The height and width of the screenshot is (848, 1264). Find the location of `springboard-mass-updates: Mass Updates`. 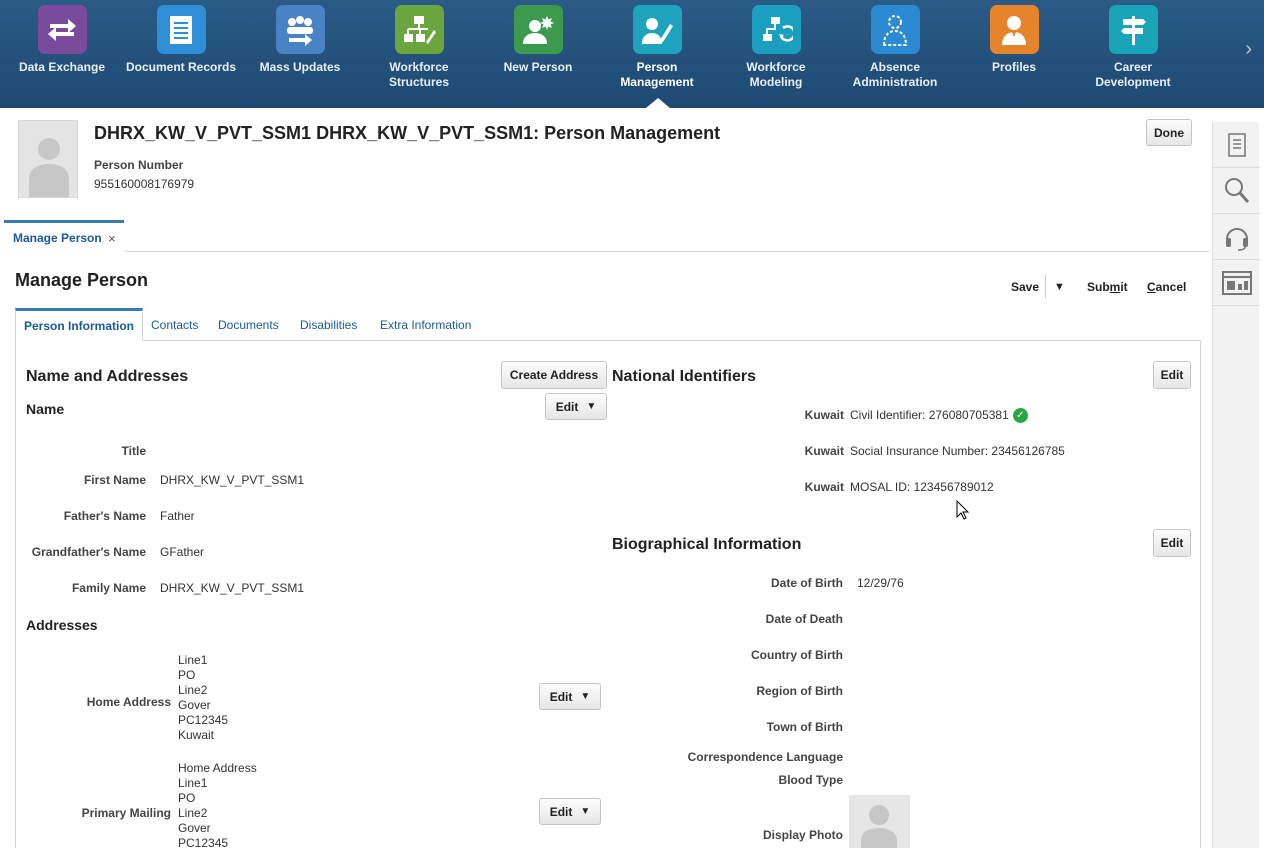

springboard-mass-updates: Mass Updates is located at coordinates (300, 40).